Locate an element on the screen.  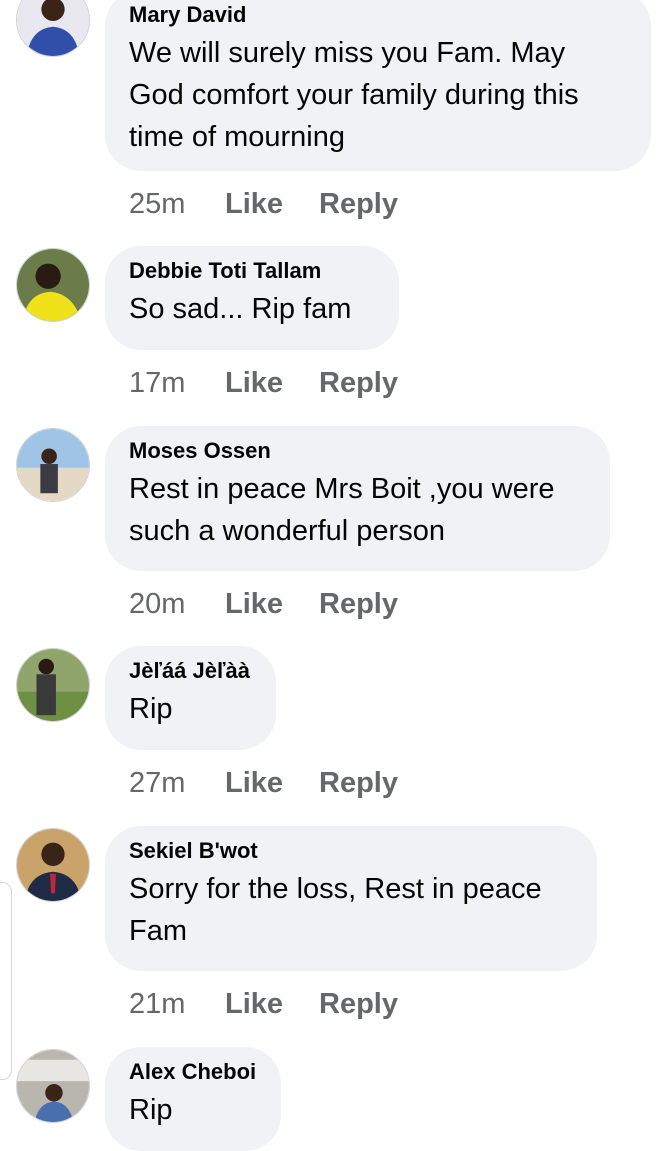
comment-author: Sekiel B'wot is located at coordinates (351, 851).